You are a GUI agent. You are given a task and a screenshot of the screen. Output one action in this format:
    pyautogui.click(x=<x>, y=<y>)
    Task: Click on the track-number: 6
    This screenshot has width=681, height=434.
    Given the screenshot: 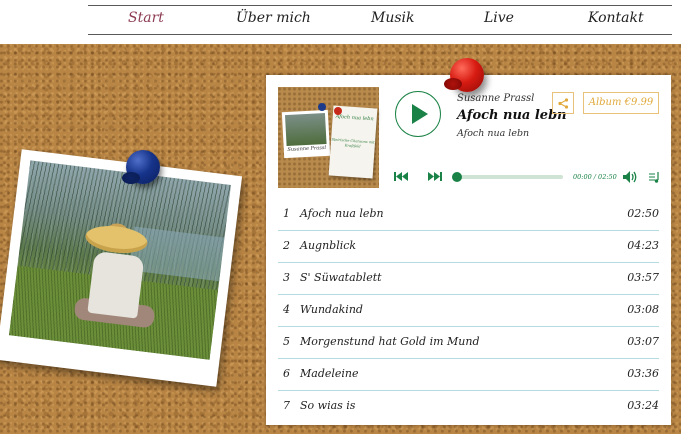 What is the action you would take?
    pyautogui.click(x=286, y=373)
    